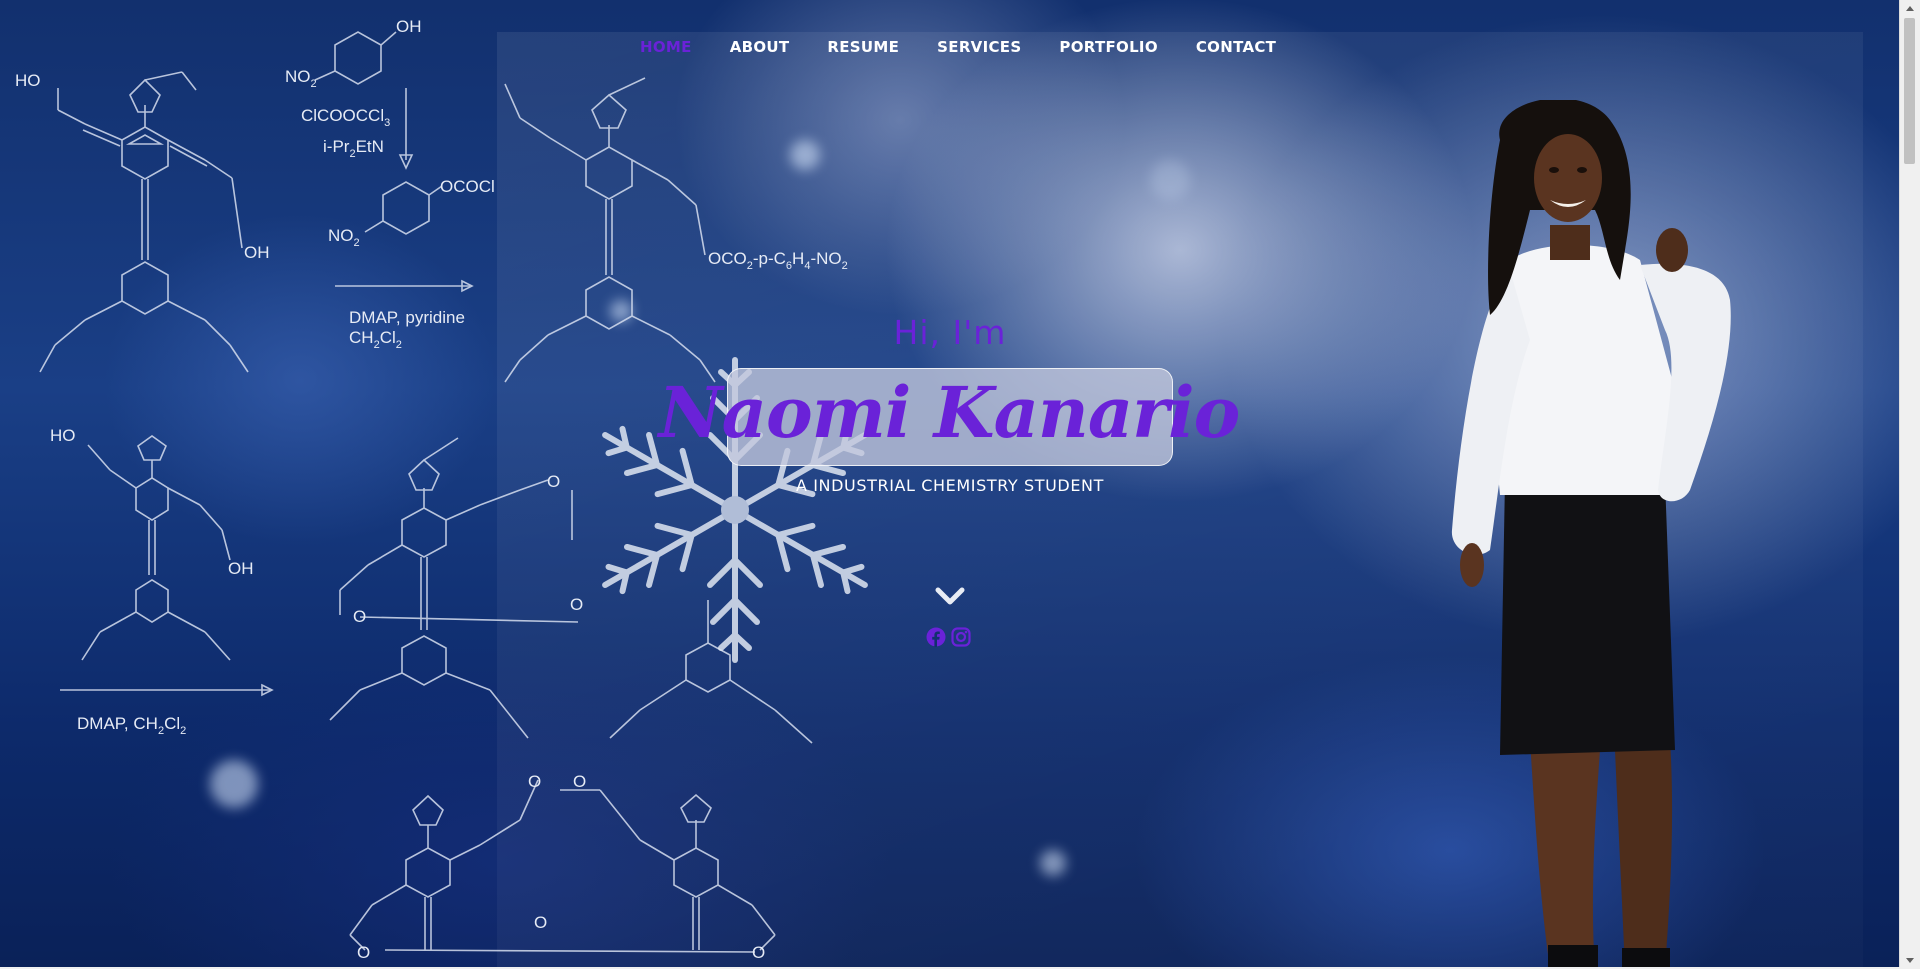  Describe the element at coordinates (131, 725) in the screenshot. I see `chem-label-dmap-ch2cl2: DMAP, CH2Cl2` at that location.